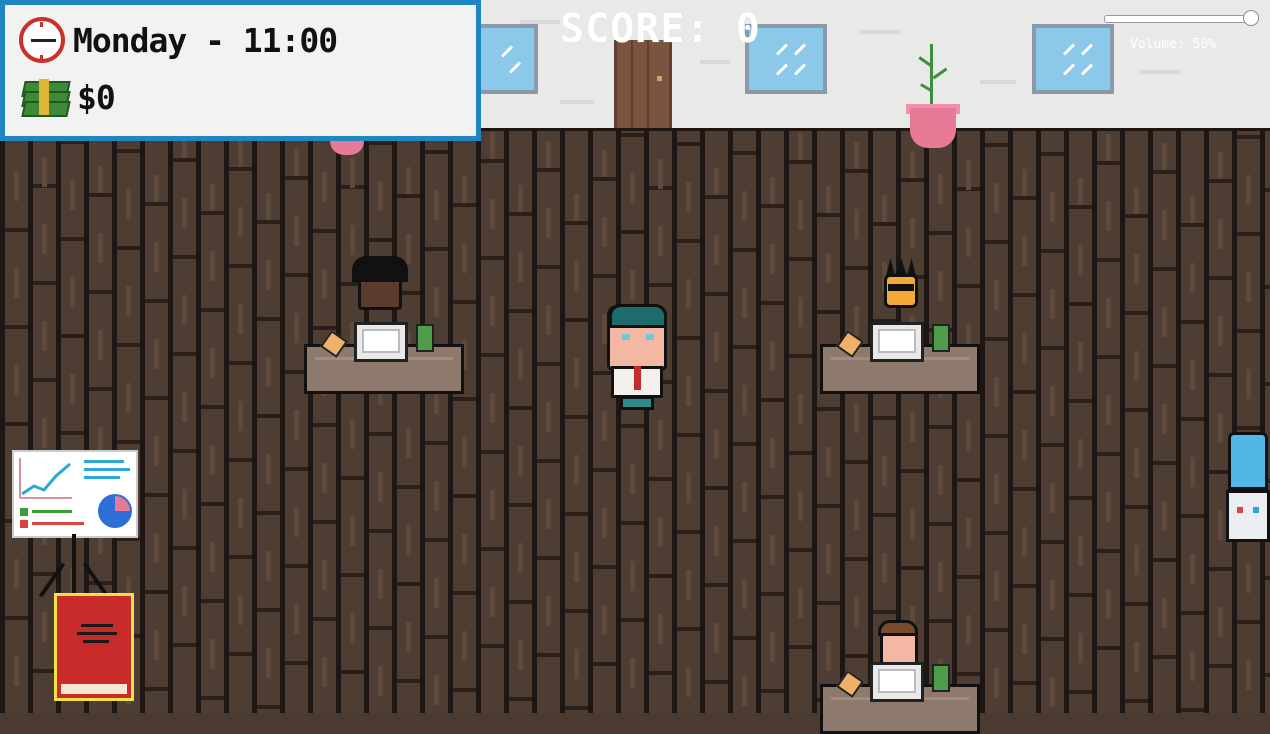 Image resolution: width=1270 pixels, height=734 pixels. I want to click on whiteboard-chart, so click(75, 494).